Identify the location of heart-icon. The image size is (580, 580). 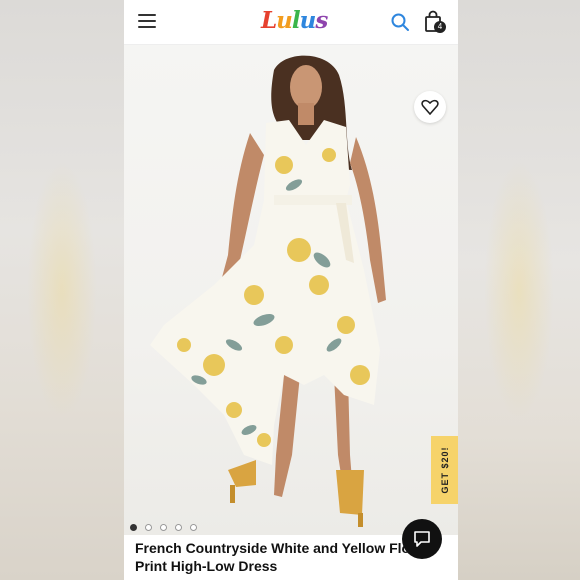
(430, 107).